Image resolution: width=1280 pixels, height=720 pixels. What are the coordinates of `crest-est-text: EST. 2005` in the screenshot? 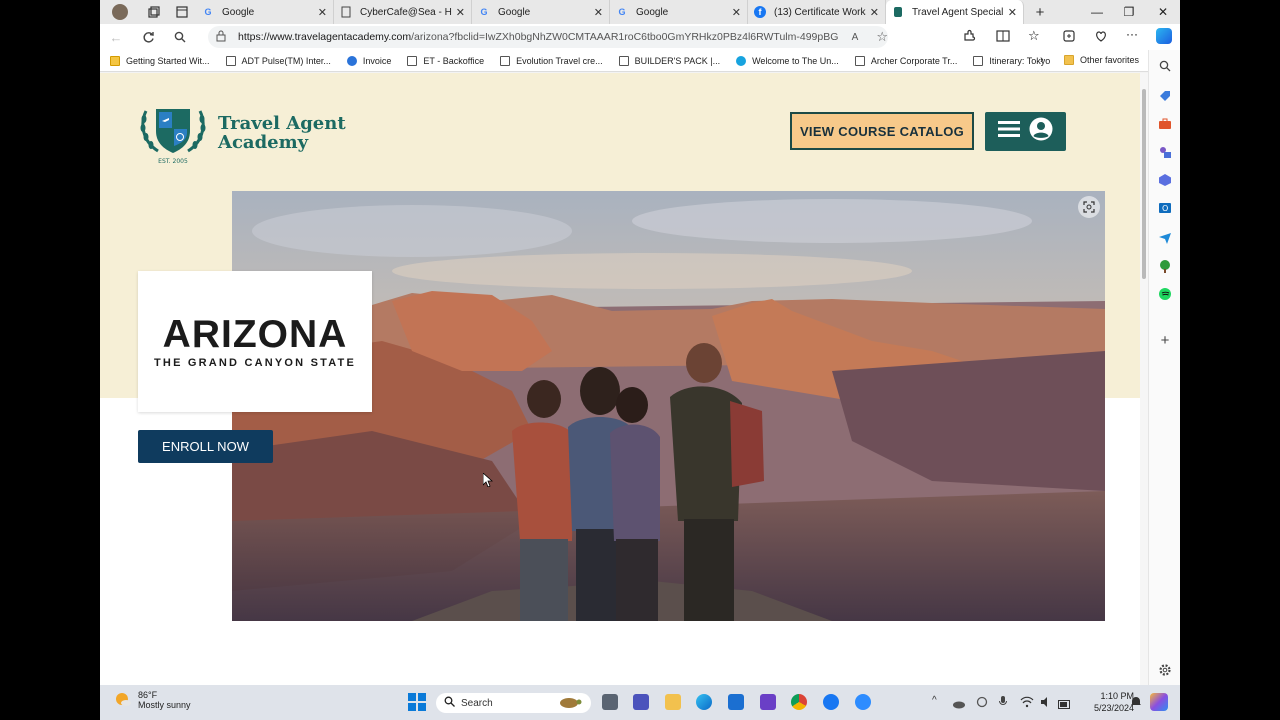 It's located at (173, 161).